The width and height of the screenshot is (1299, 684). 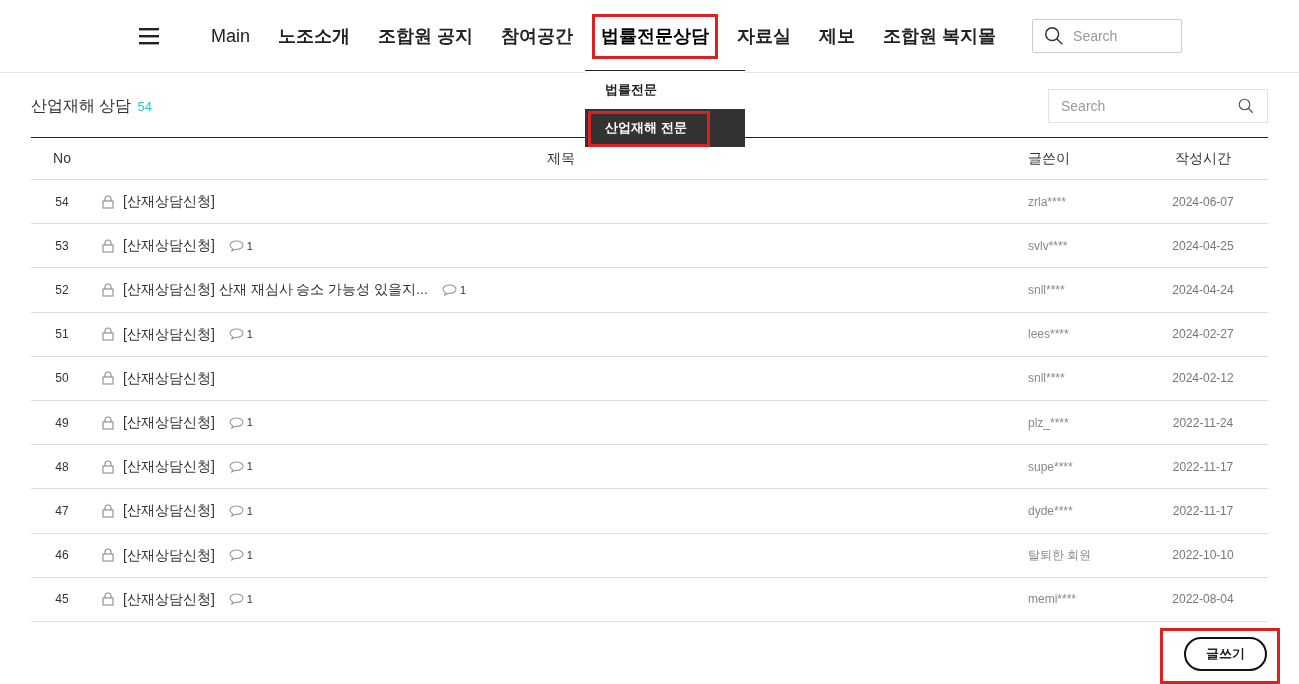 I want to click on post-number: 48, so click(x=62, y=467).